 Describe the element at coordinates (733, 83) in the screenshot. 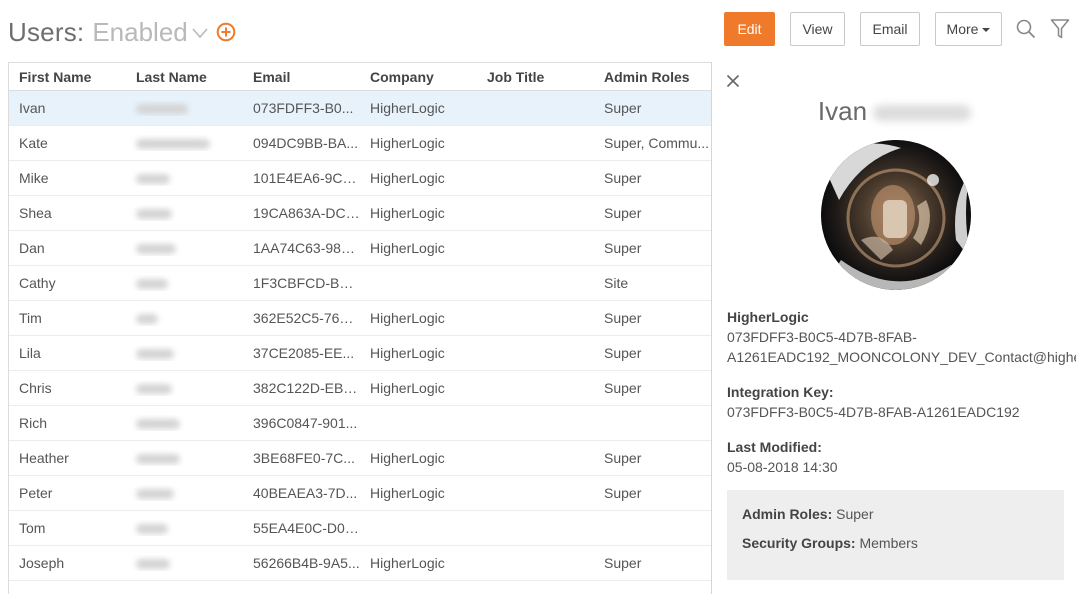

I see `close-icon` at that location.